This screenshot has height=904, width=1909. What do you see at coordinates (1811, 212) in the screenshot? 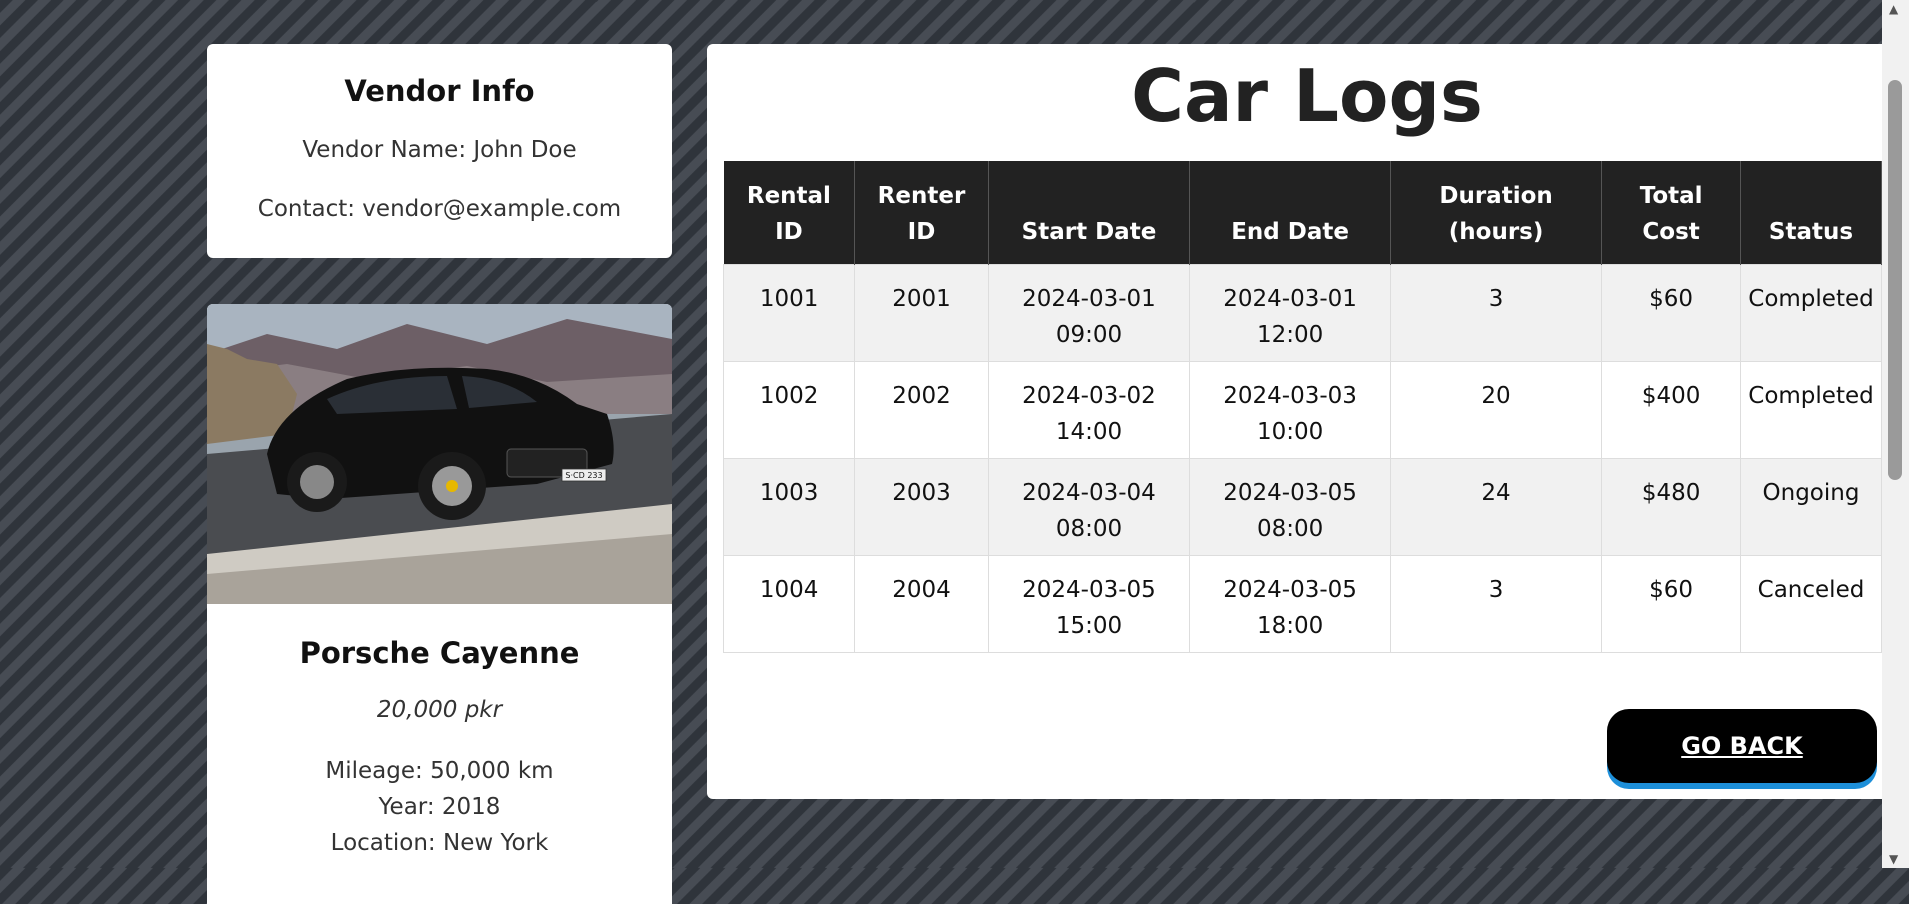
I see `column-header-status: Status` at bounding box center [1811, 212].